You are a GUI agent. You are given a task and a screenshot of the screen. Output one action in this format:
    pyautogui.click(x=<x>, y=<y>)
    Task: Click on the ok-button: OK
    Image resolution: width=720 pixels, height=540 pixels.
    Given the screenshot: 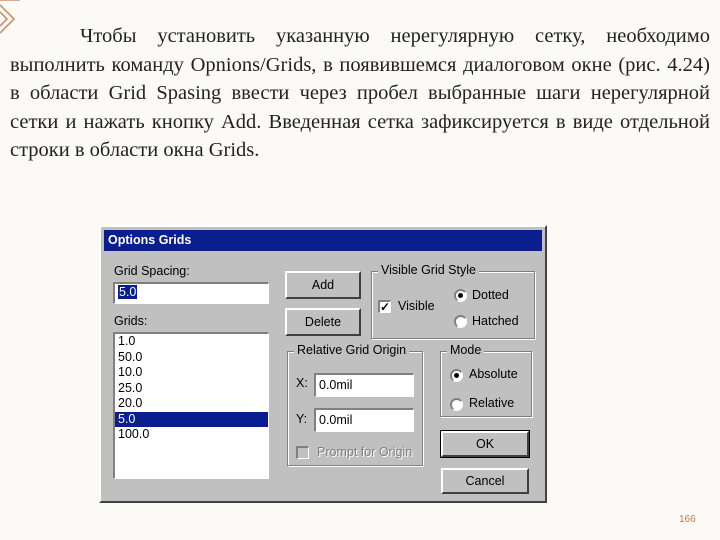 What is the action you would take?
    pyautogui.click(x=485, y=444)
    